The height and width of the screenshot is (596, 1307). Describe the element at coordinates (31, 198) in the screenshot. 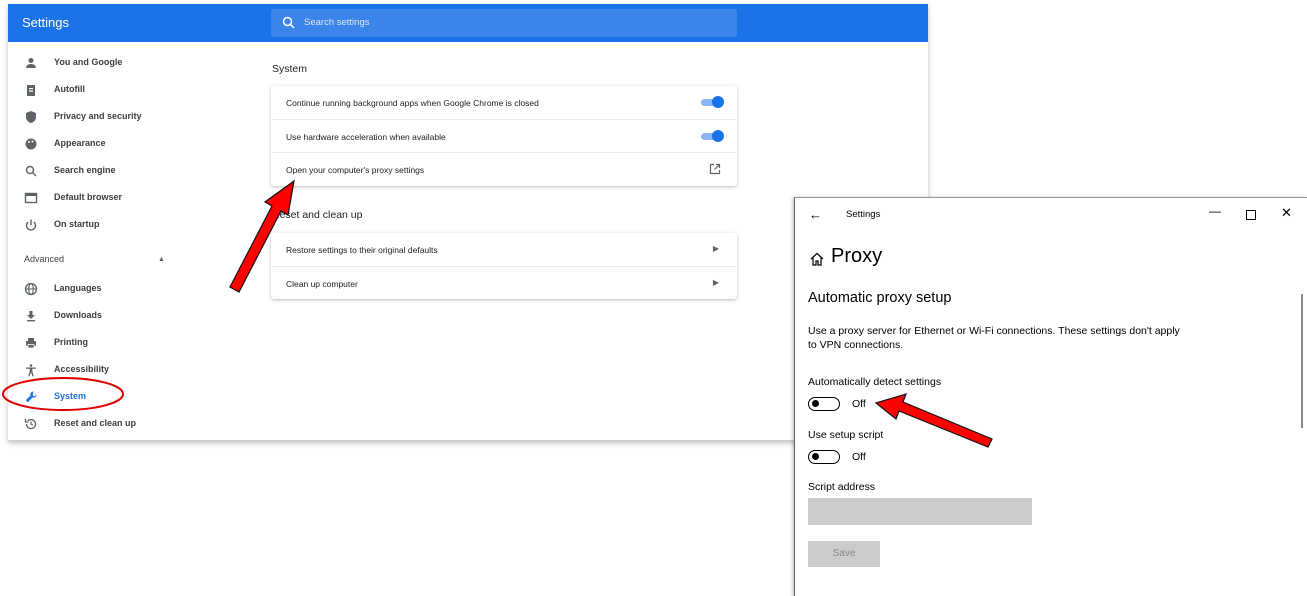

I see `browser-icon` at that location.